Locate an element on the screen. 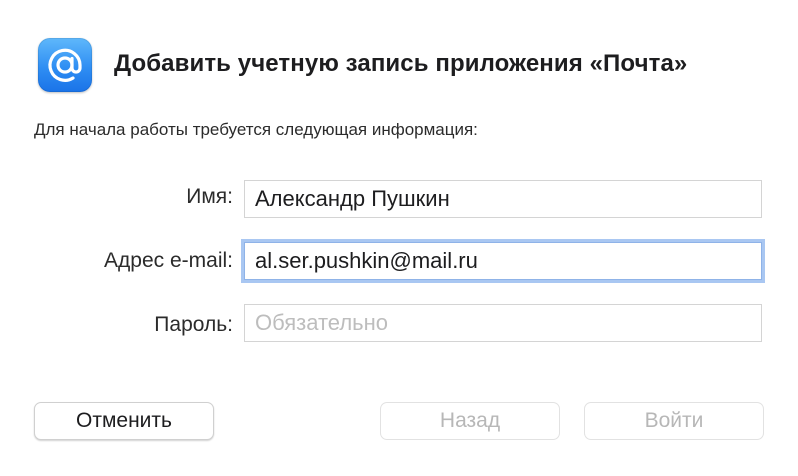 This screenshot has width=798, height=476. email-label: Адрес e-mail: is located at coordinates (168, 260).